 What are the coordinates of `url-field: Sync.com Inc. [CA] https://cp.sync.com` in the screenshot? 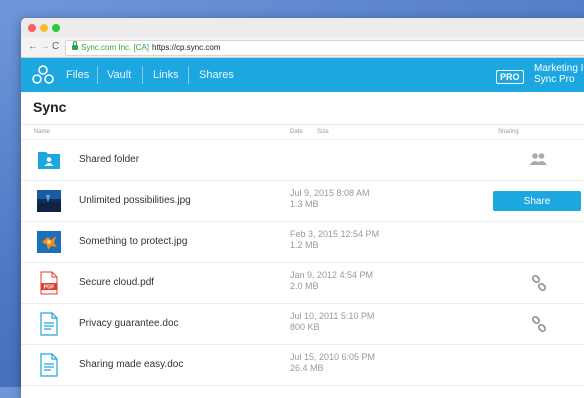 It's located at (324, 48).